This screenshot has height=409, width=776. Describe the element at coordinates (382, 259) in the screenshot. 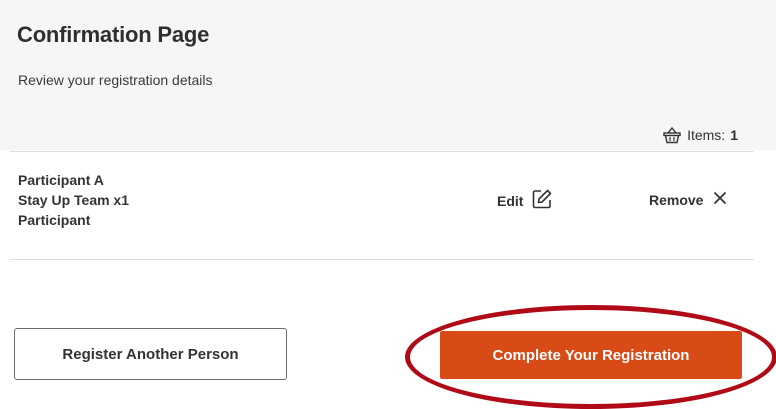

I see `divider-bottom` at that location.